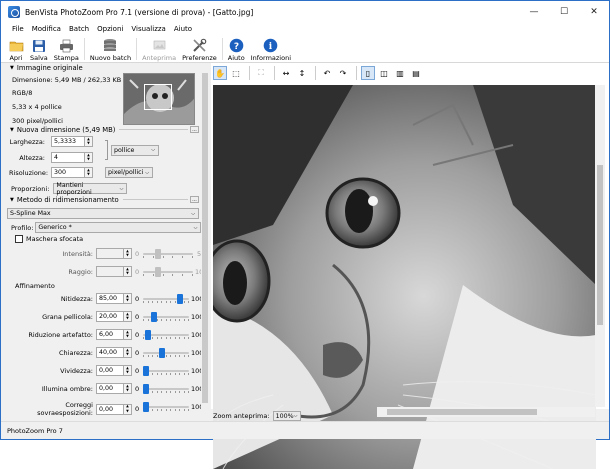 This screenshot has width=610, height=469. What do you see at coordinates (343, 73) in the screenshot?
I see `rotate-right-button: ↷` at bounding box center [343, 73].